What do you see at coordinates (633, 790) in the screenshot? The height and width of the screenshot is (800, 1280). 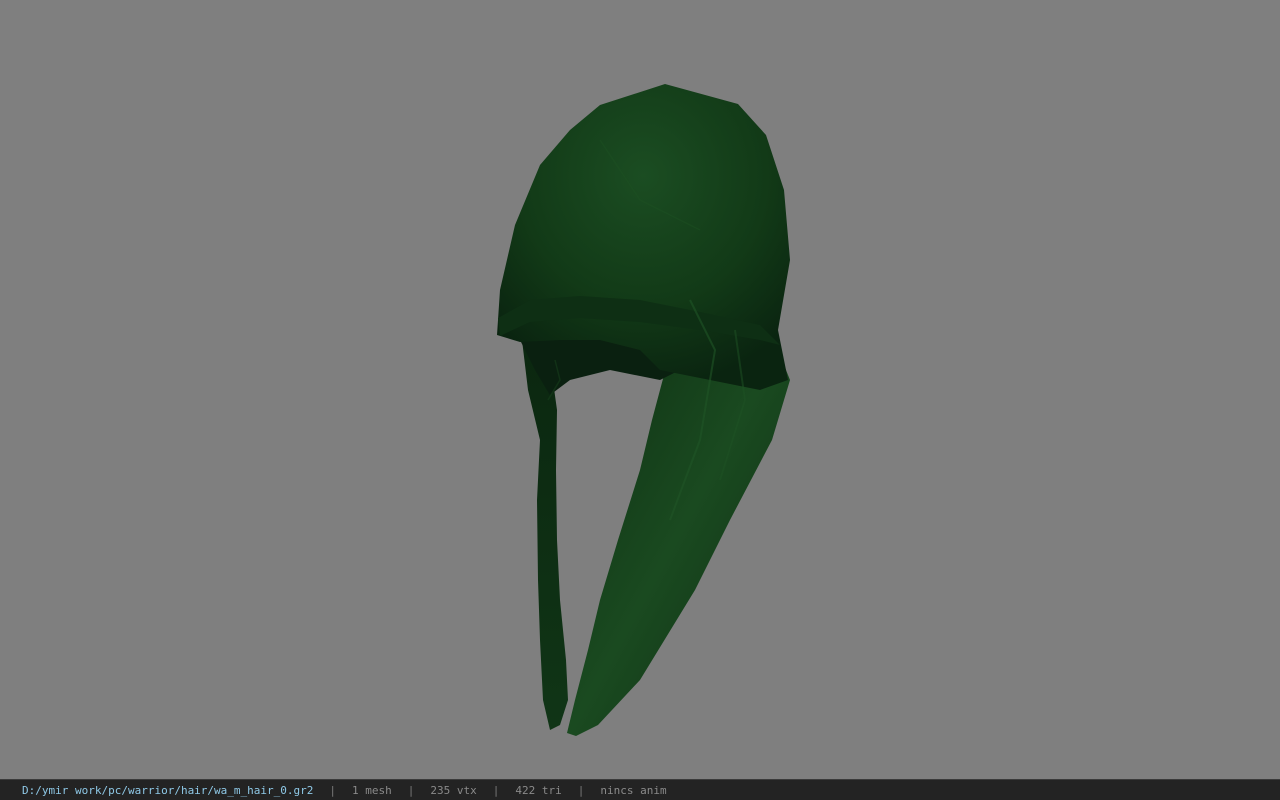 I see `animation-status: nincs anim` at bounding box center [633, 790].